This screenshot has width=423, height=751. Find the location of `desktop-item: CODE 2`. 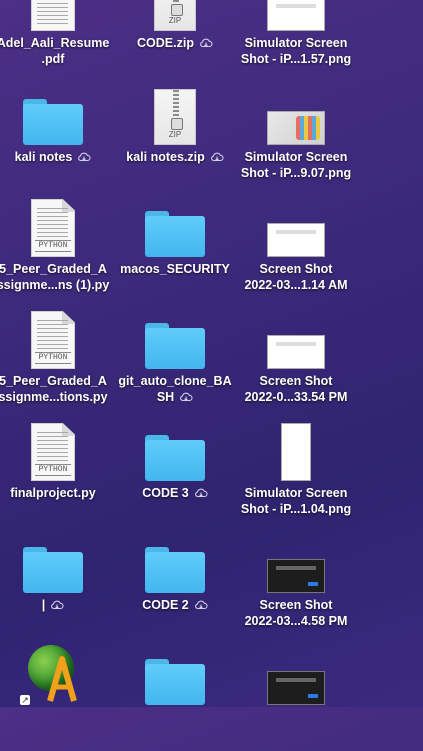

desktop-item: CODE 2 is located at coordinates (175, 584).